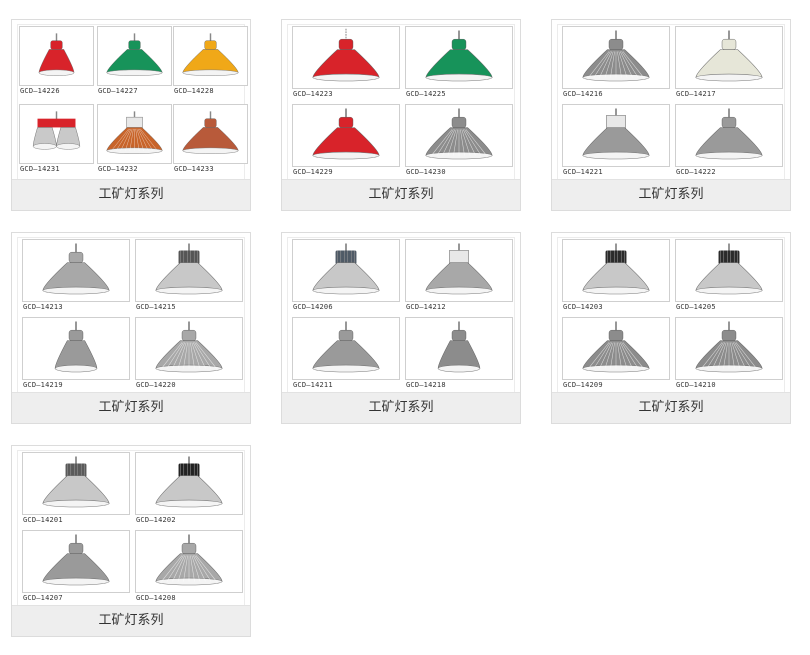 The width and height of the screenshot is (810, 655). I want to click on product-code: GCD—14202, so click(156, 520).